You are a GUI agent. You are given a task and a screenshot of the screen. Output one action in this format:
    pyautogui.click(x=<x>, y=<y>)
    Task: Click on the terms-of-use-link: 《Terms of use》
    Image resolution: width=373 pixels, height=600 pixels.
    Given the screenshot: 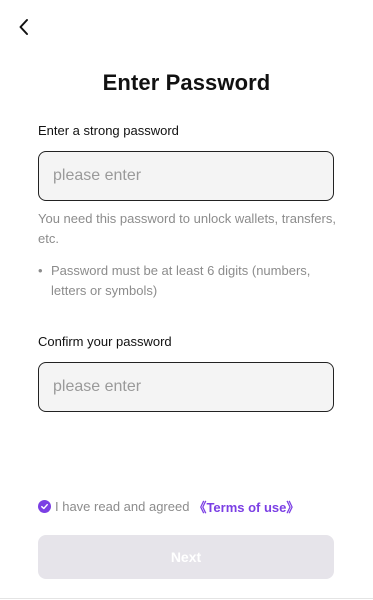 What is the action you would take?
    pyautogui.click(x=246, y=506)
    